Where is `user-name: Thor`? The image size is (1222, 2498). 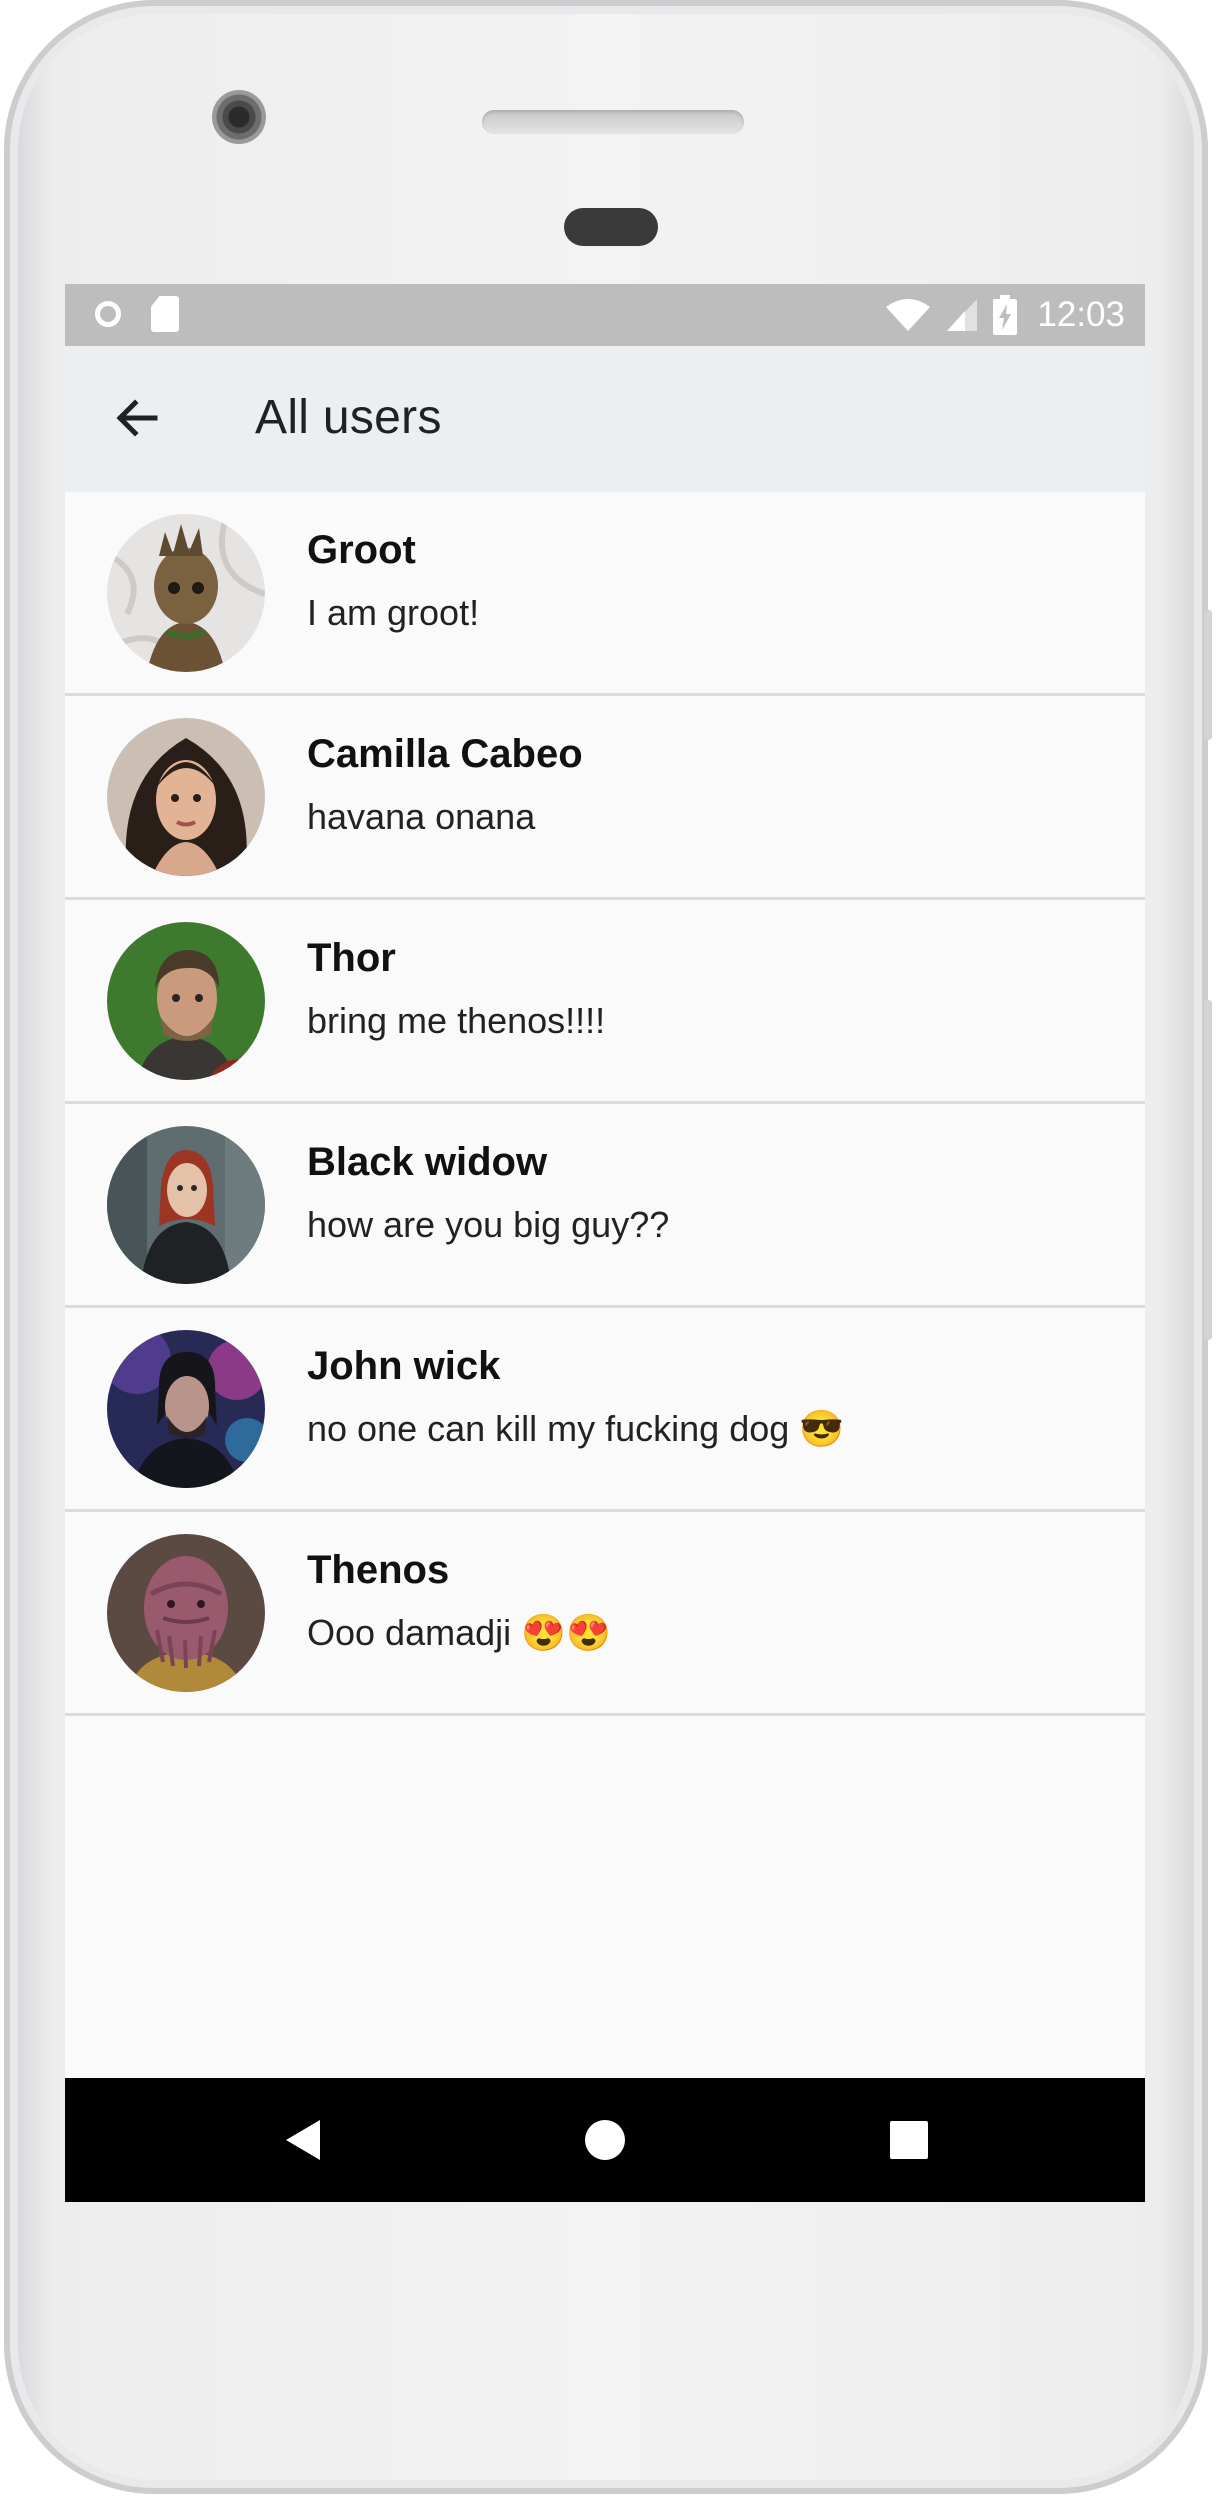
user-name: Thor is located at coordinates (351, 958).